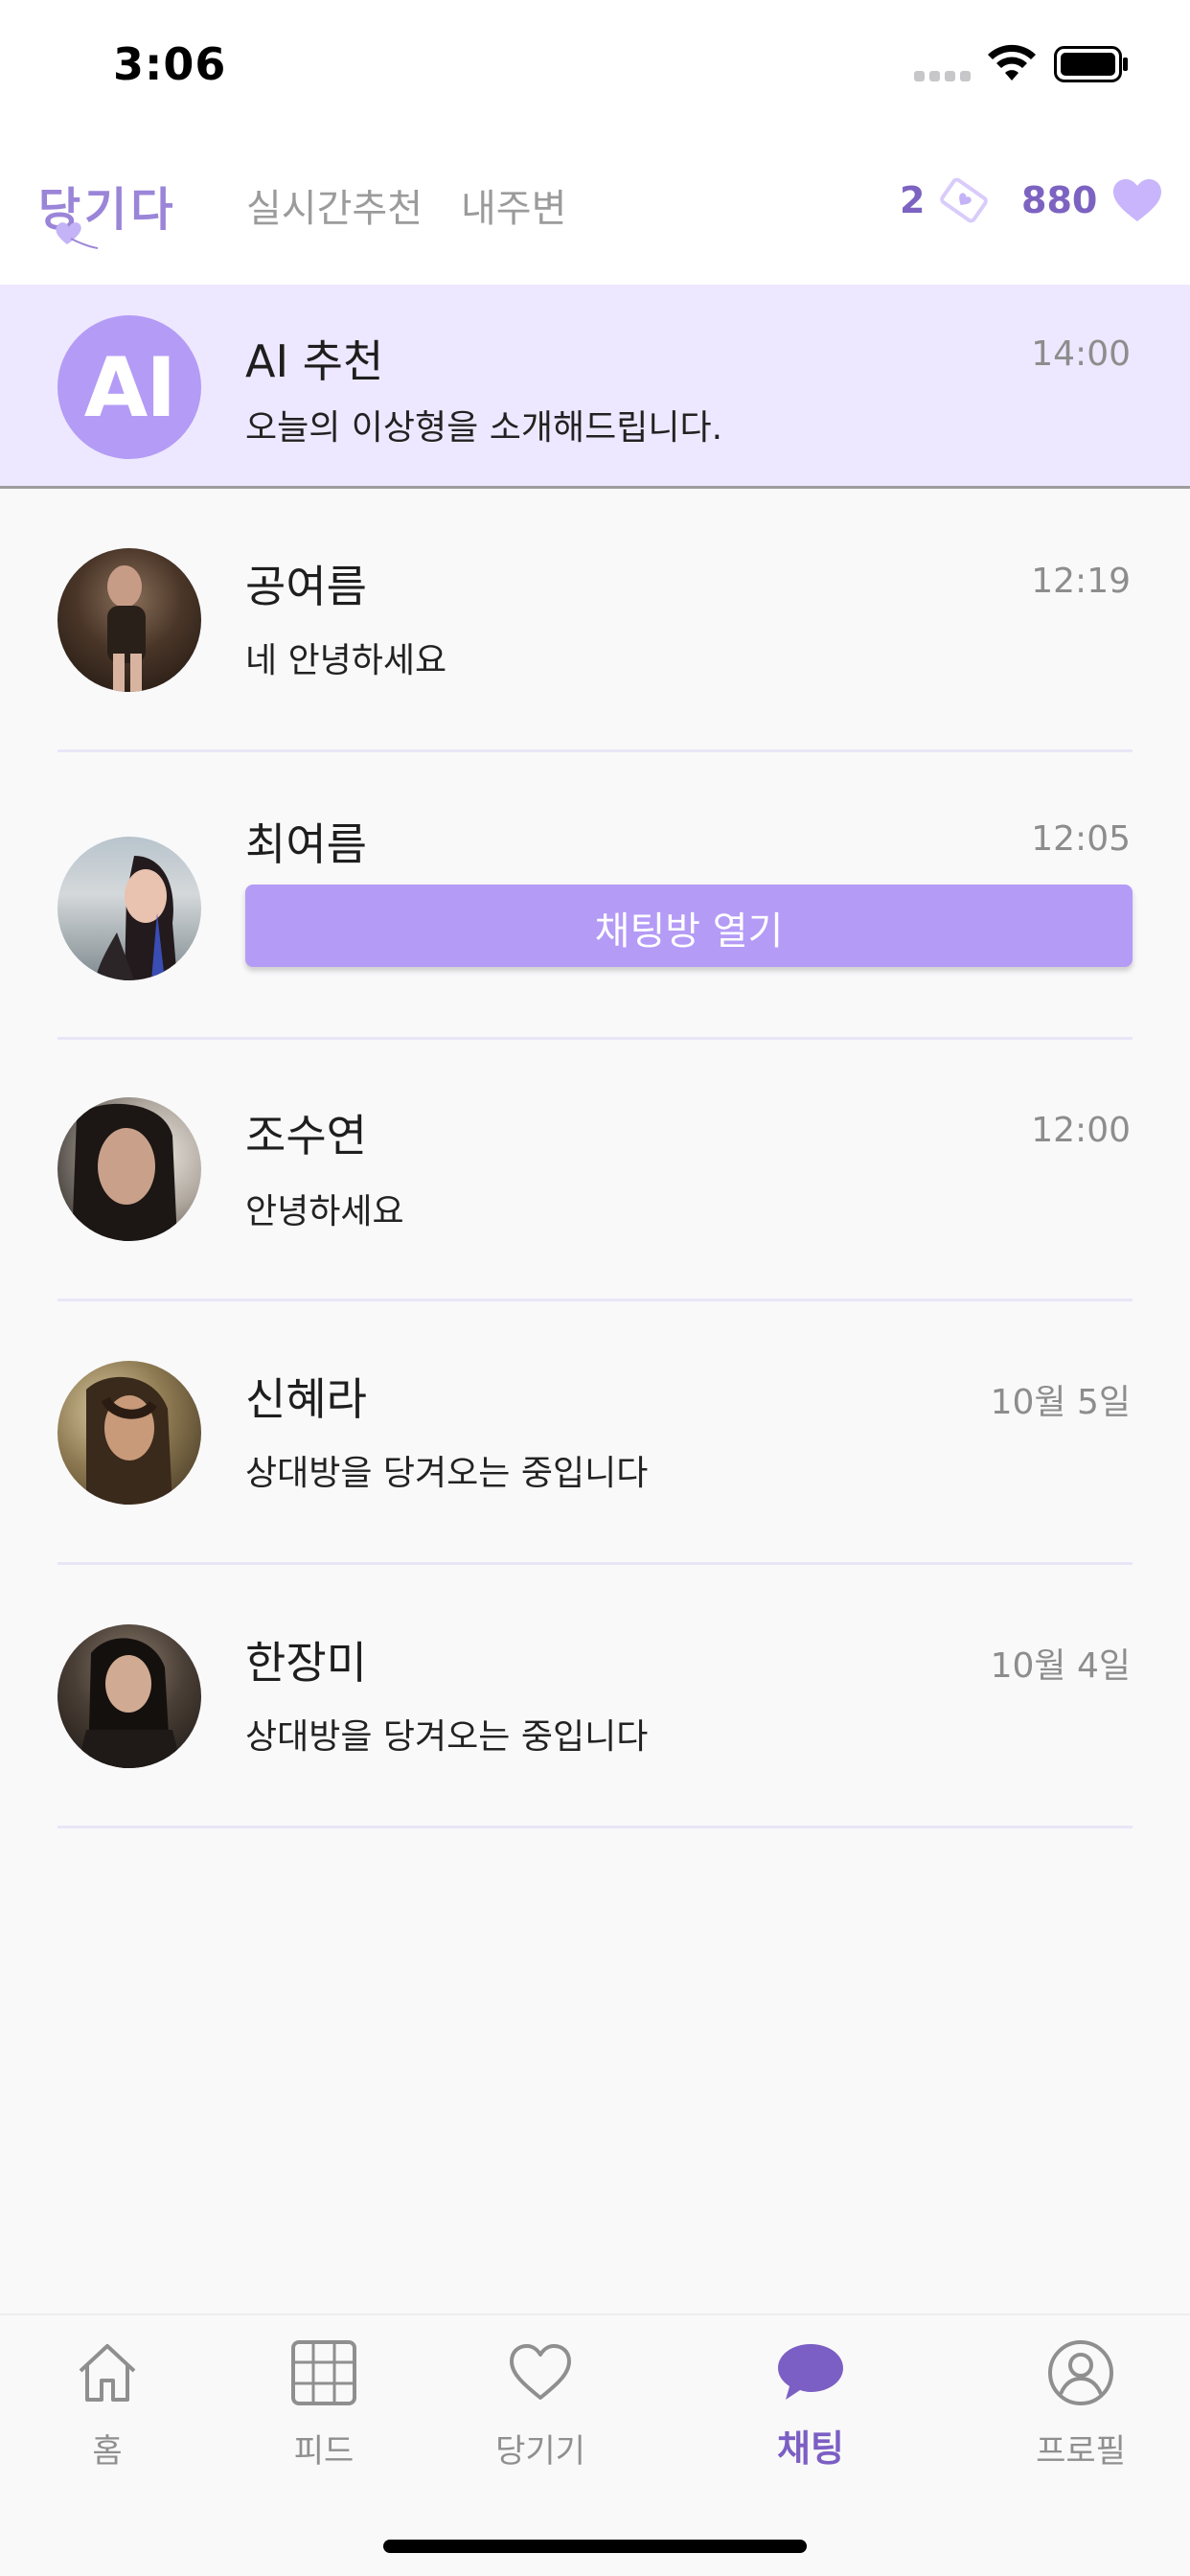  Describe the element at coordinates (1081, 839) in the screenshot. I see `chat-time: 12:05` at that location.